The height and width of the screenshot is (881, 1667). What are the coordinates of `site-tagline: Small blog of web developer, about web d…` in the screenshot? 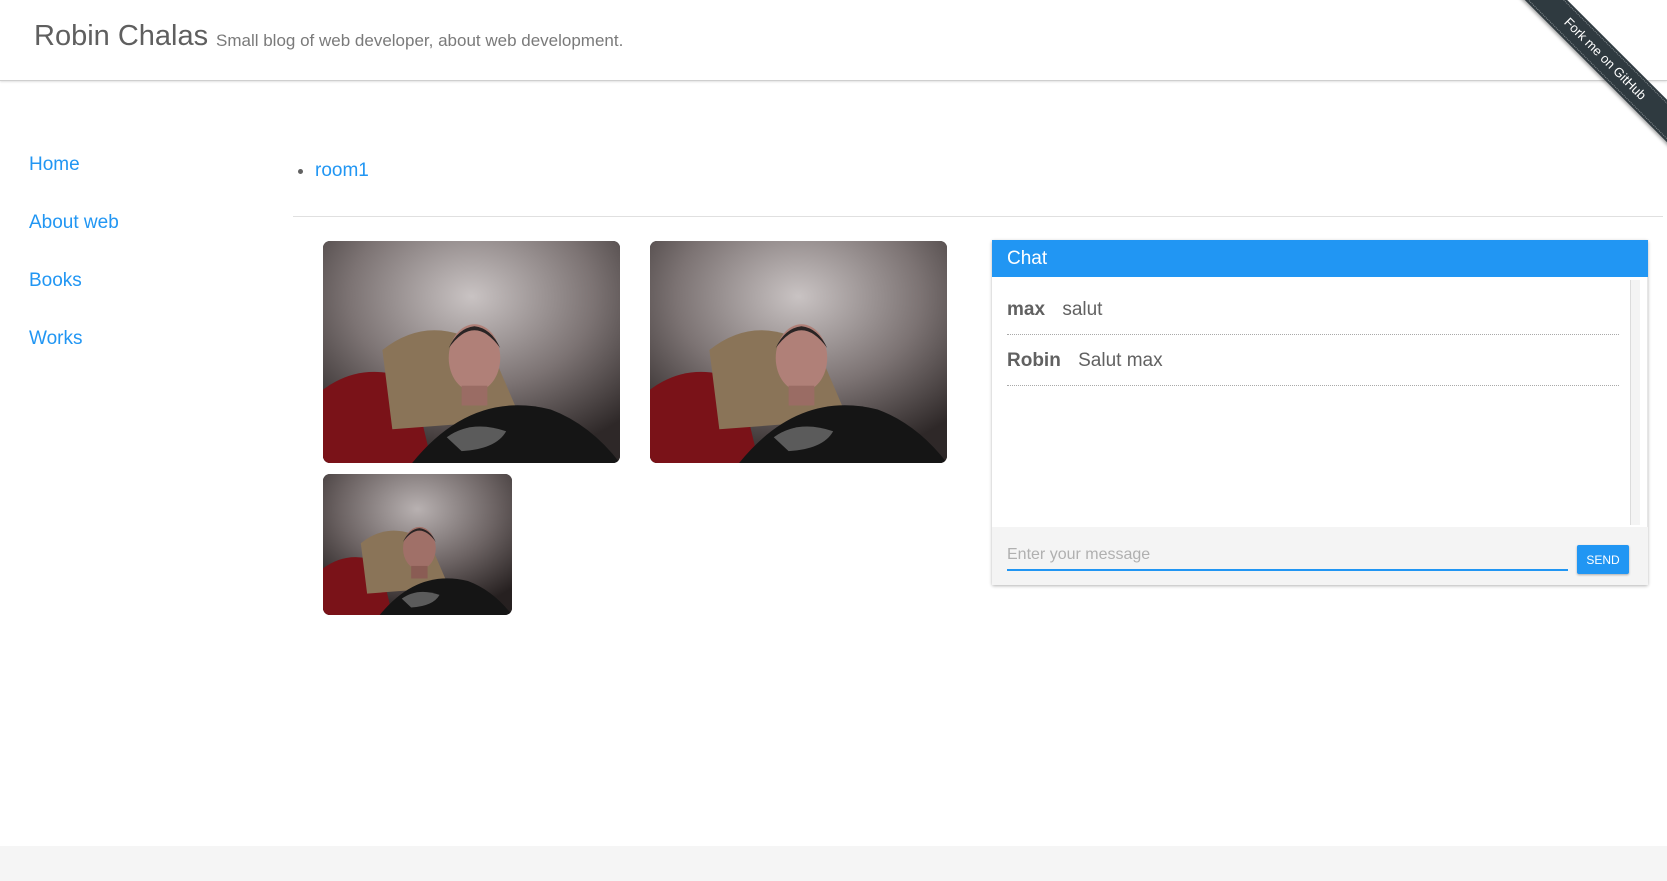 It's located at (420, 40).